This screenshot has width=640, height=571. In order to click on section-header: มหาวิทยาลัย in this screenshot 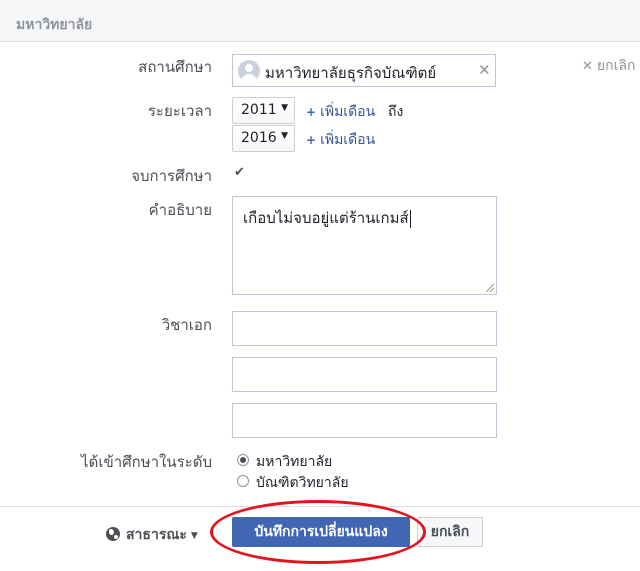, I will do `click(320, 21)`.